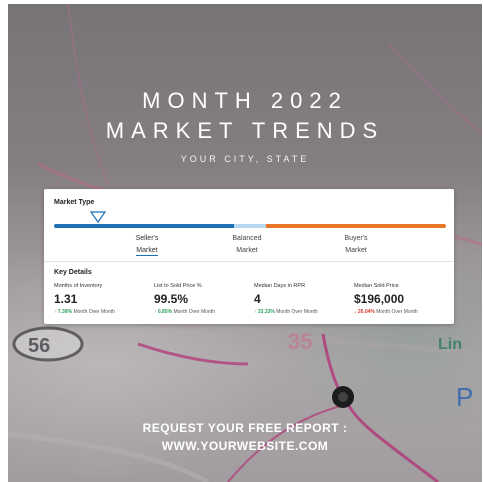  Describe the element at coordinates (356, 245) in the screenshot. I see `buyers-market-option: Buyer's Market` at that location.